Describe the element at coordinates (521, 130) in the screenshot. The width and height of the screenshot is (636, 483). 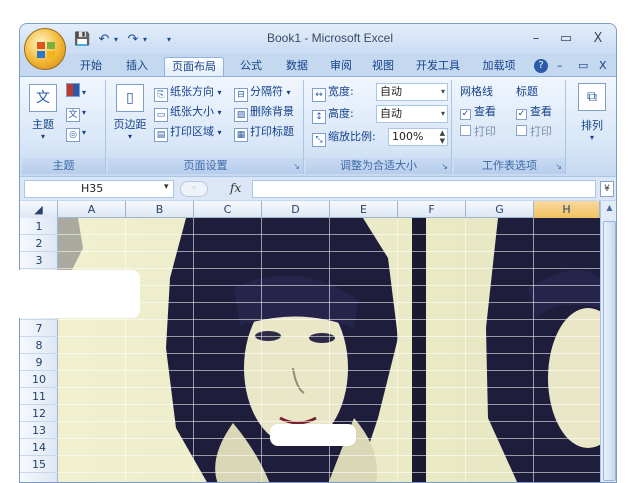
I see `checkbox-unchecked-icon` at that location.